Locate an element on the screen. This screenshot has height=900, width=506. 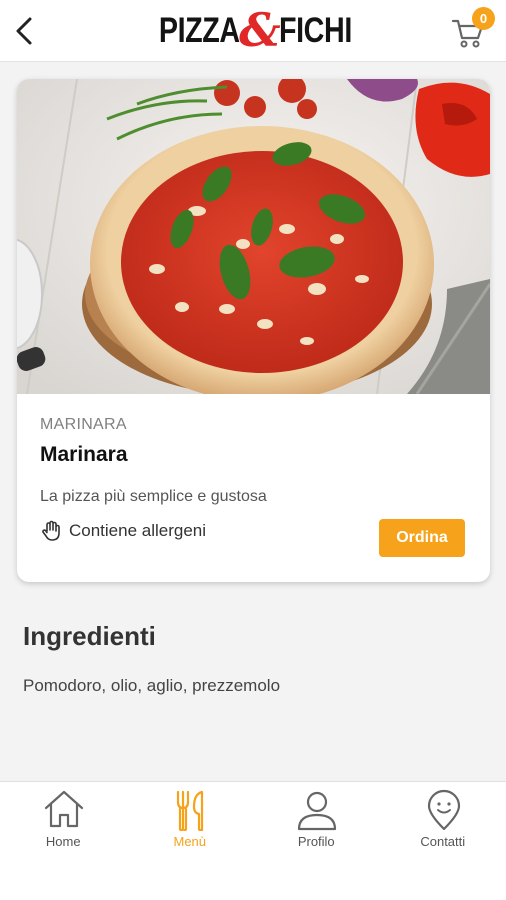
tab-profile: Profilo is located at coordinates (316, 822).